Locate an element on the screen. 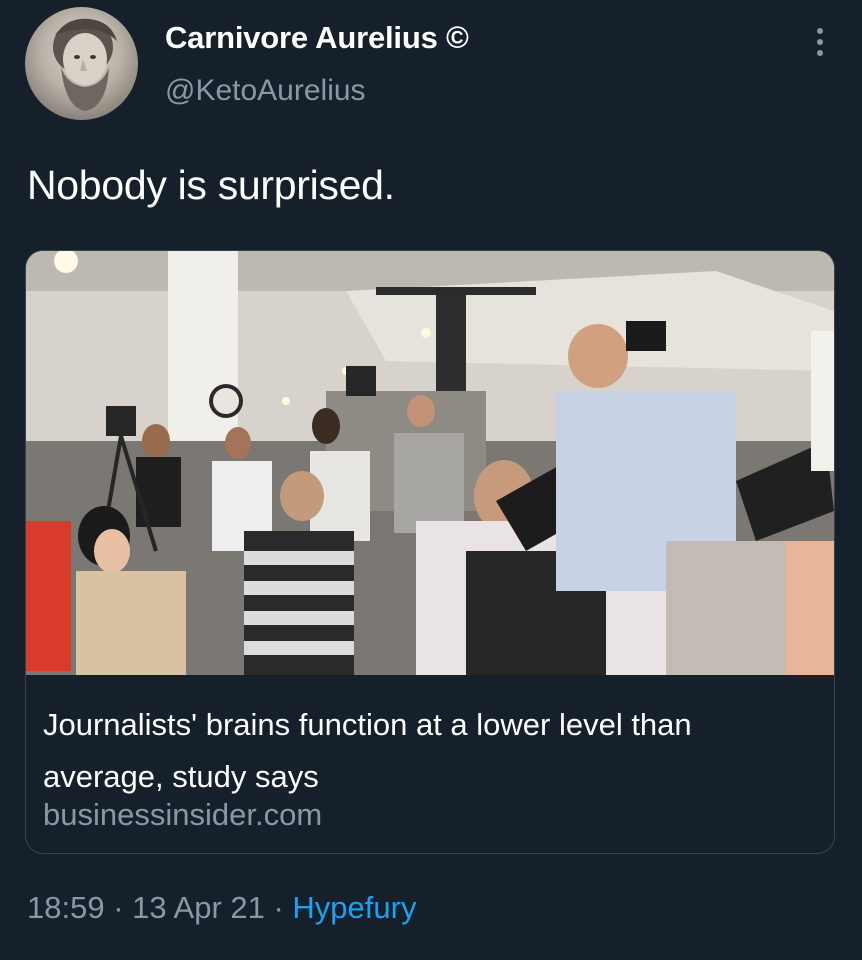 The image size is (862, 960). author-avatar is located at coordinates (81, 63).